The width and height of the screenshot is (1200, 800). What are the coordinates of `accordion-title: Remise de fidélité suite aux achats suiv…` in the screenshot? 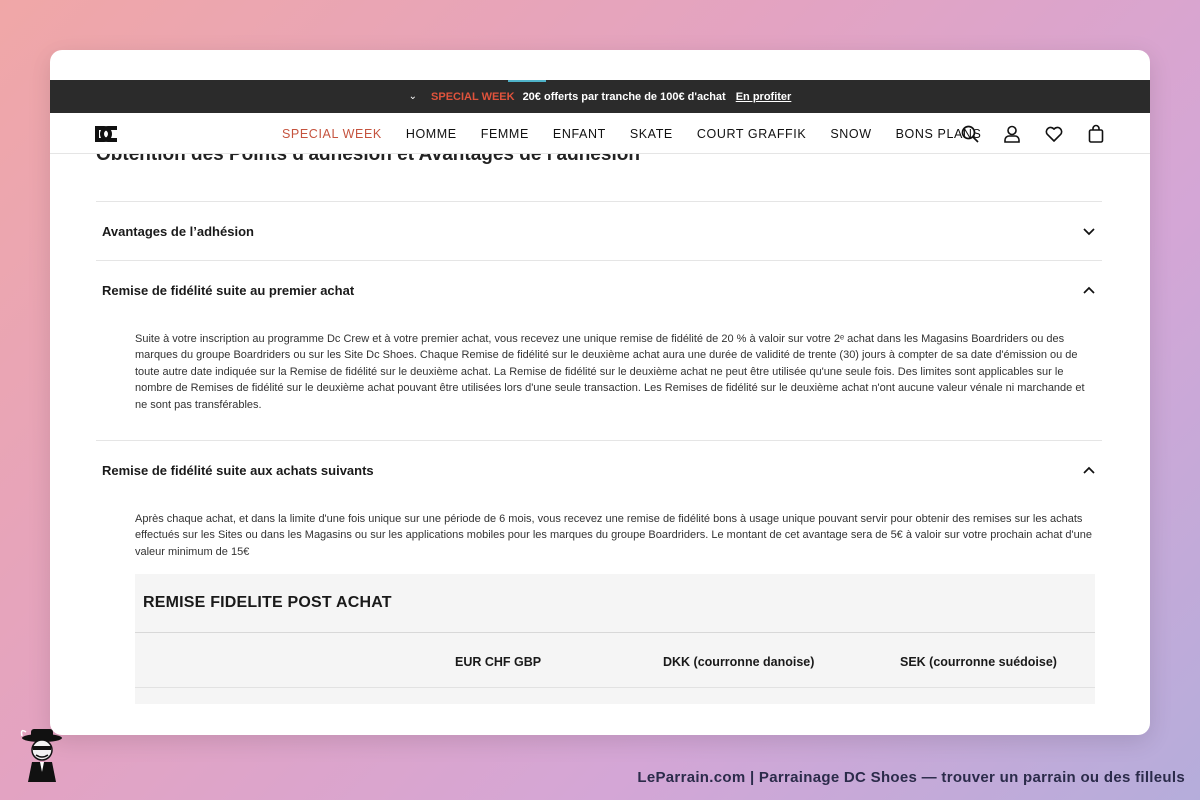 It's located at (238, 470).